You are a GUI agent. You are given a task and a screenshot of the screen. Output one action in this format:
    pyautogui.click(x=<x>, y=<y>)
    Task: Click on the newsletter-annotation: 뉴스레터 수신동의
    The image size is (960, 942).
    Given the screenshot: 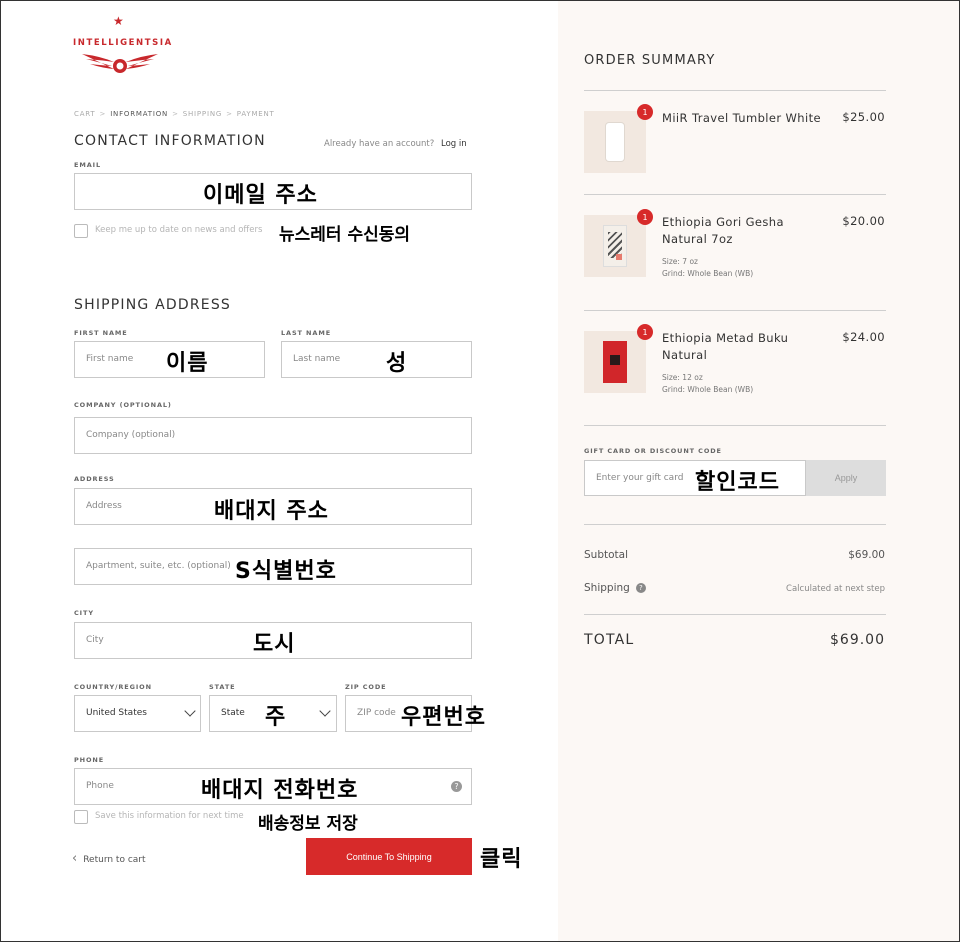 What is the action you would take?
    pyautogui.click(x=345, y=235)
    